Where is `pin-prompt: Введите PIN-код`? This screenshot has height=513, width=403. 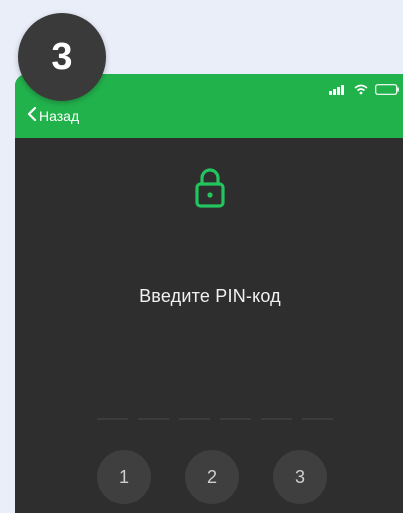 pin-prompt: Введите PIN-код is located at coordinates (210, 296).